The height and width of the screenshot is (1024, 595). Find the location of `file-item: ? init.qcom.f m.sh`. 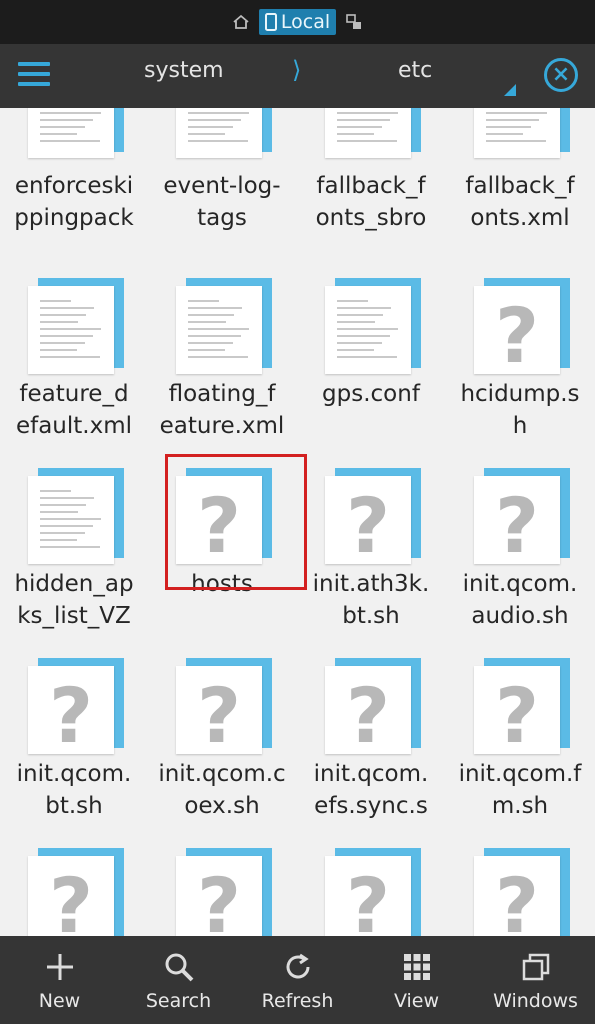

file-item: ? init.qcom.f m.sh is located at coordinates (520, 743).